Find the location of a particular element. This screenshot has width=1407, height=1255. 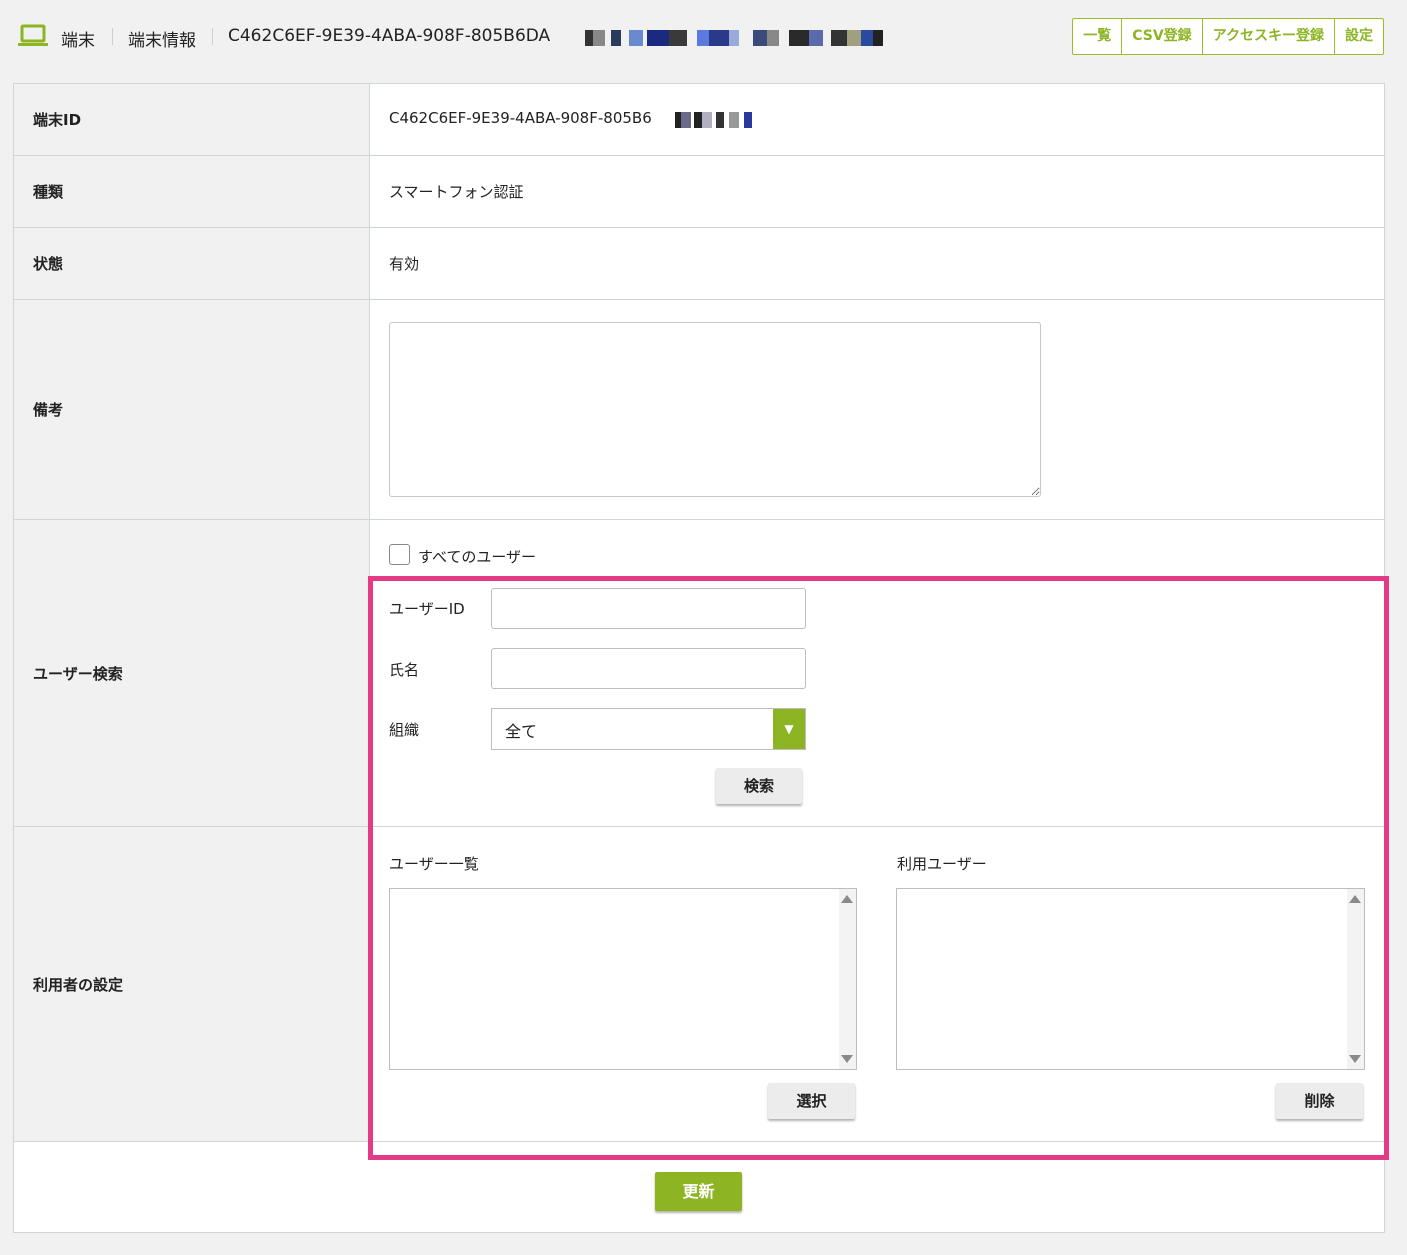

organization-select: 全て ▼ is located at coordinates (648, 729).